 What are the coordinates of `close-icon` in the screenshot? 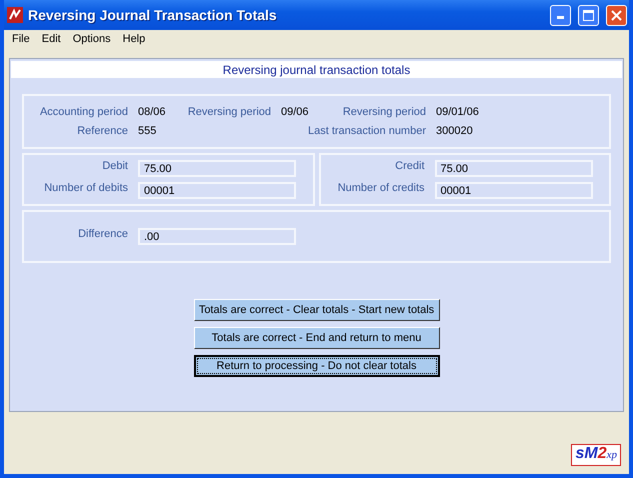 It's located at (616, 15).